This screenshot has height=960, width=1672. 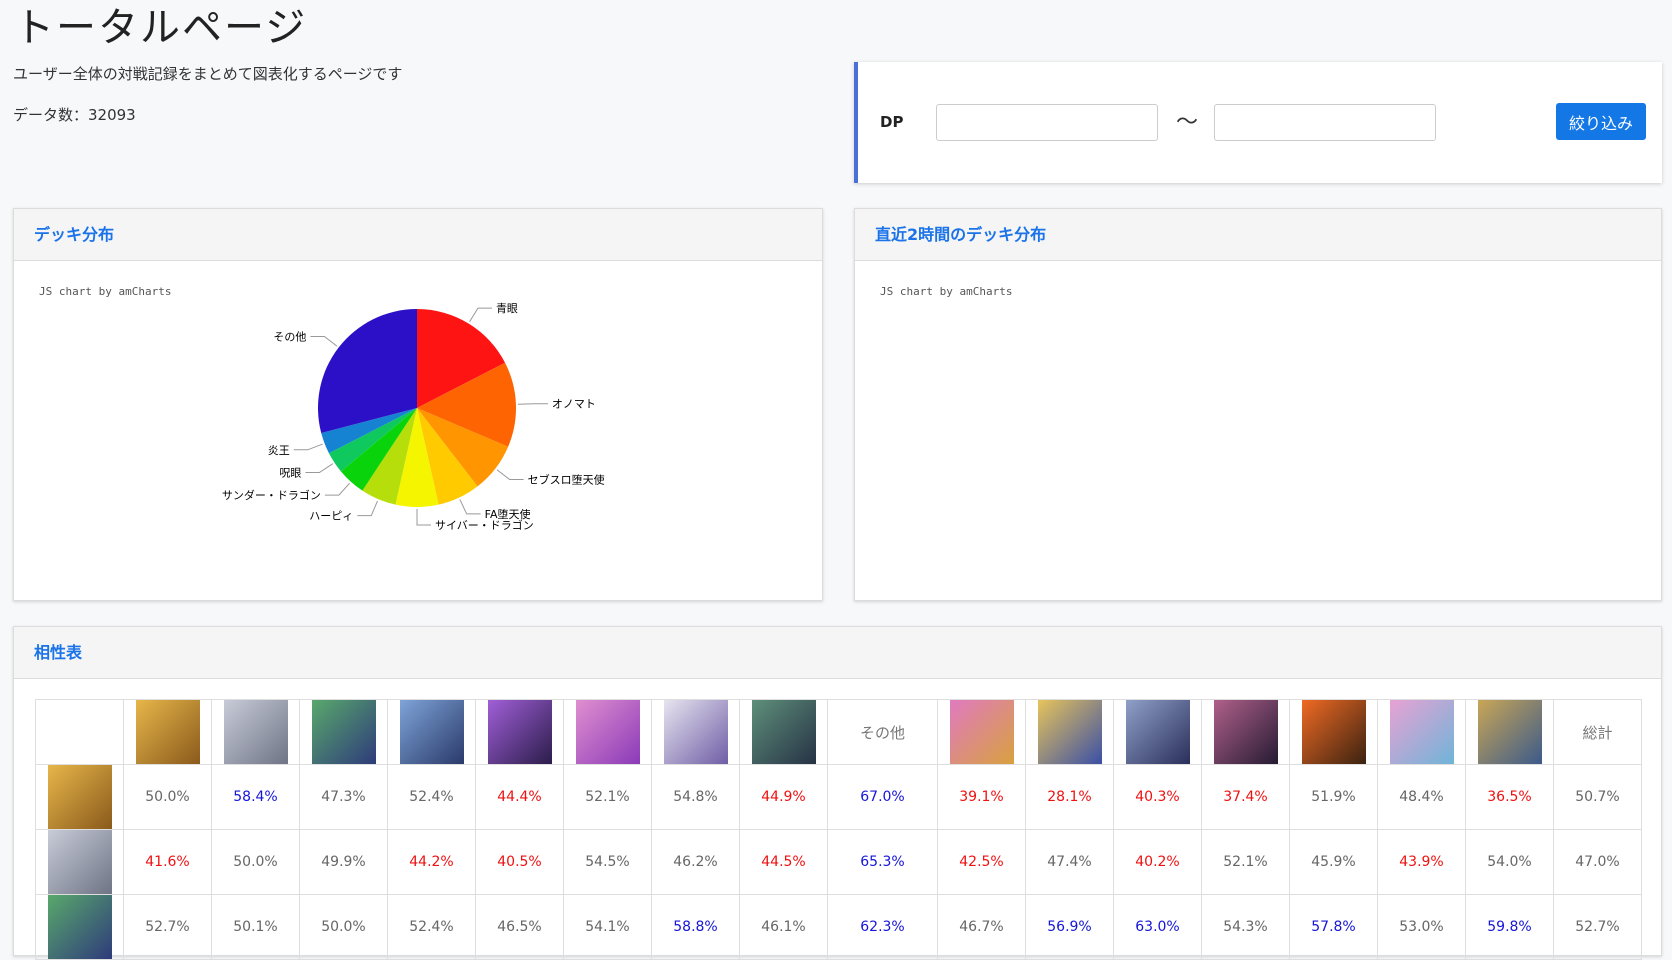 What do you see at coordinates (946, 291) in the screenshot?
I see `amcharts-credit: JS chart by amCharts` at bounding box center [946, 291].